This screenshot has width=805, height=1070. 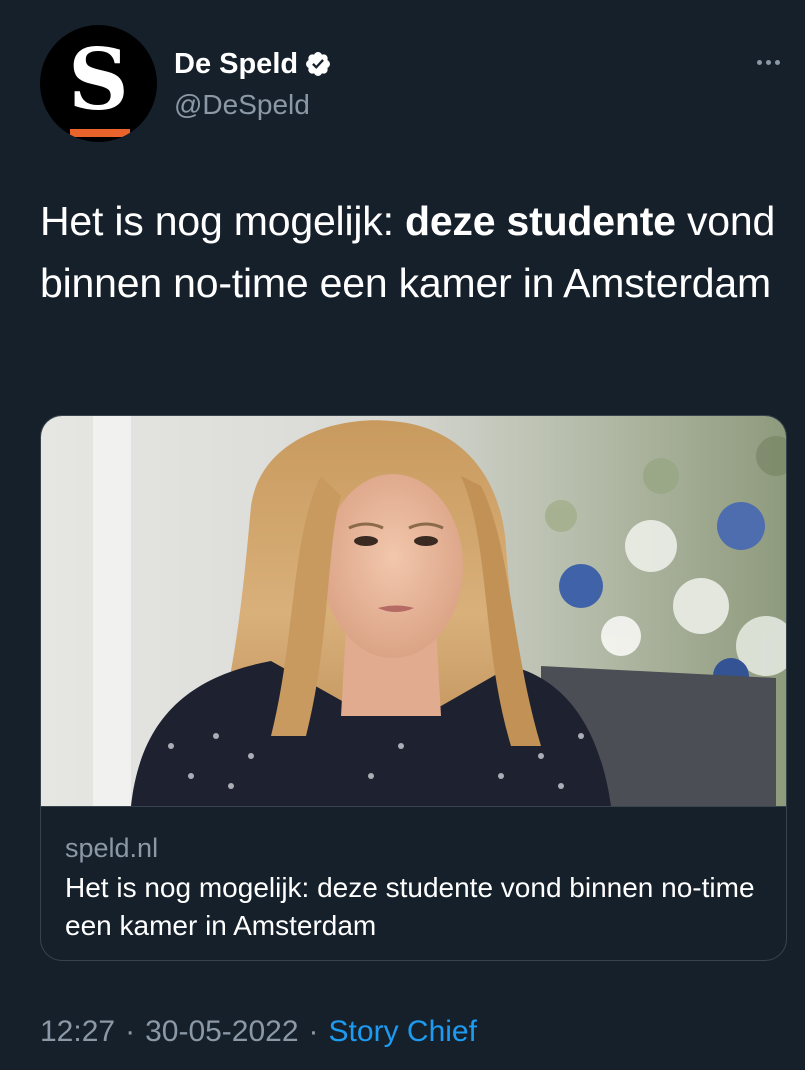 I want to click on avatar: S, so click(x=98, y=83).